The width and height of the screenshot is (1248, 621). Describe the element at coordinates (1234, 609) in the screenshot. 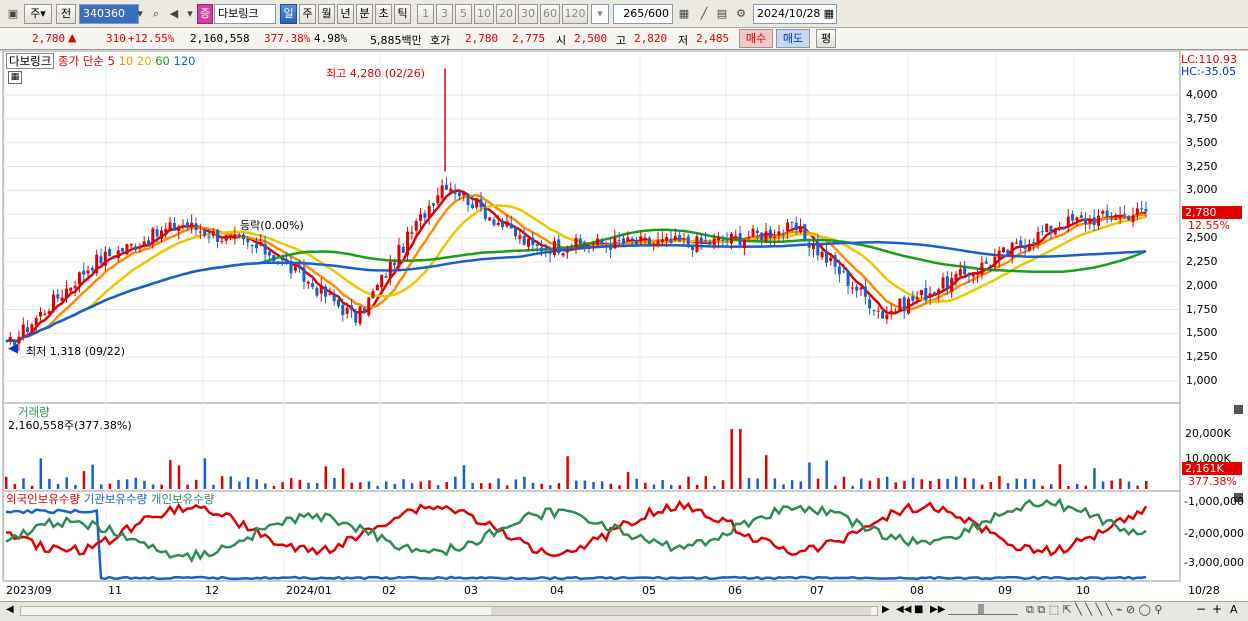

I see `font-size-icon: A` at that location.